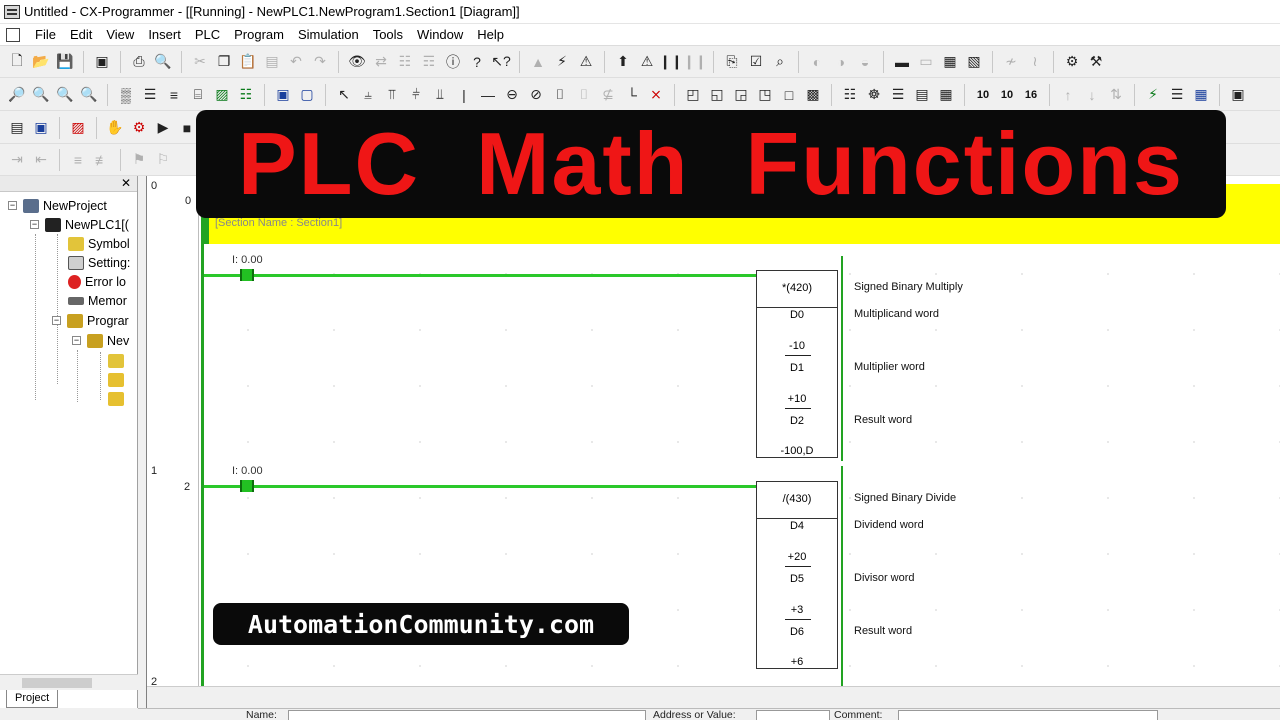 The width and height of the screenshot is (1280, 720). What do you see at coordinates (464, 95) in the screenshot?
I see `vertical-line-icon: |` at bounding box center [464, 95].